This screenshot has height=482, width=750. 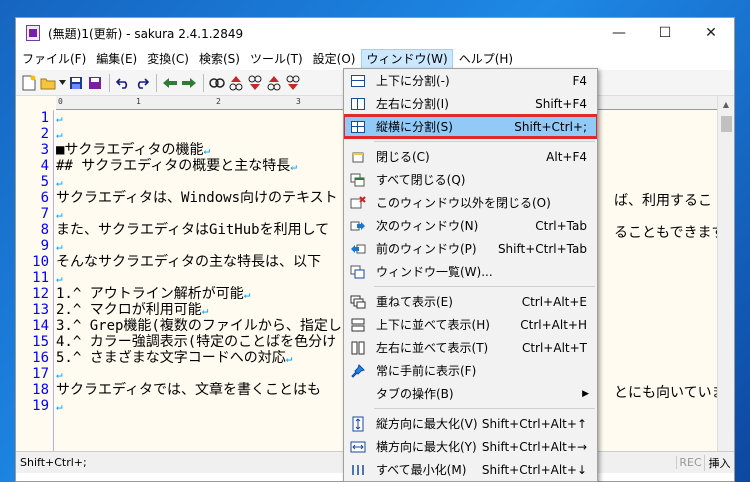 I want to click on ruler-mark: 0, so click(x=60, y=101).